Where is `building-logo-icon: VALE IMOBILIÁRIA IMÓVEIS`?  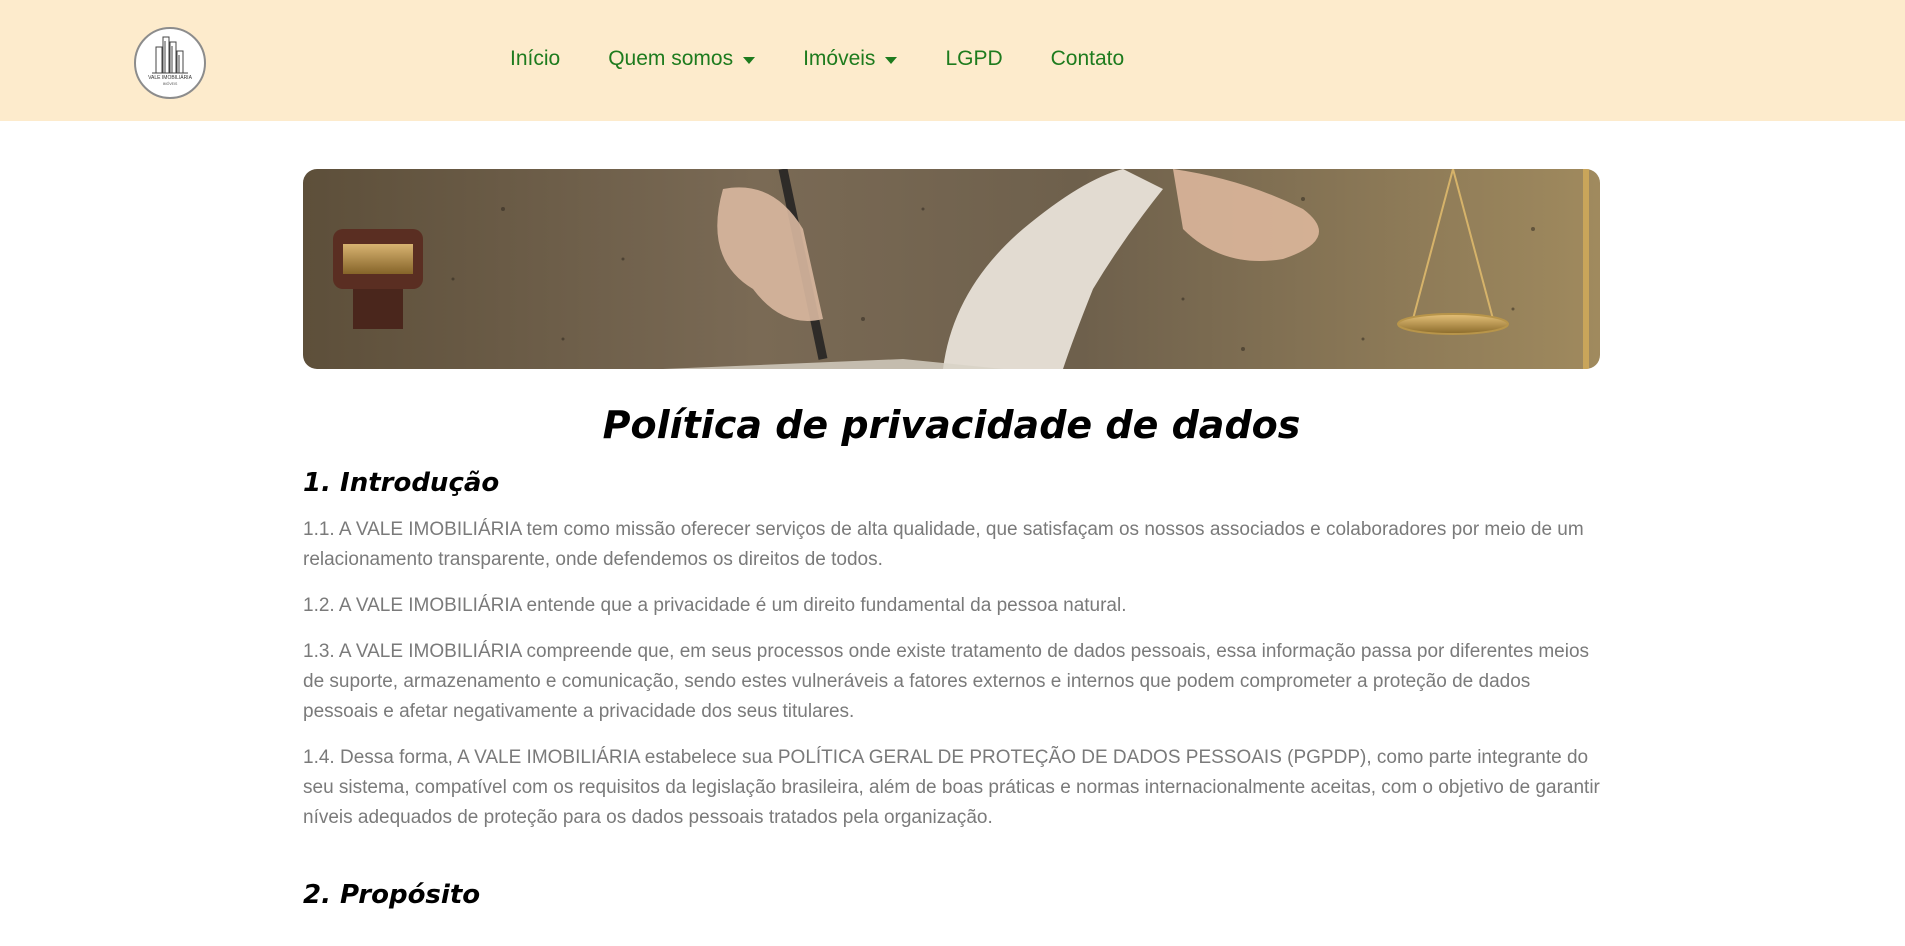 building-logo-icon: VALE IMOBILIÁRIA IMÓVEIS is located at coordinates (170, 61).